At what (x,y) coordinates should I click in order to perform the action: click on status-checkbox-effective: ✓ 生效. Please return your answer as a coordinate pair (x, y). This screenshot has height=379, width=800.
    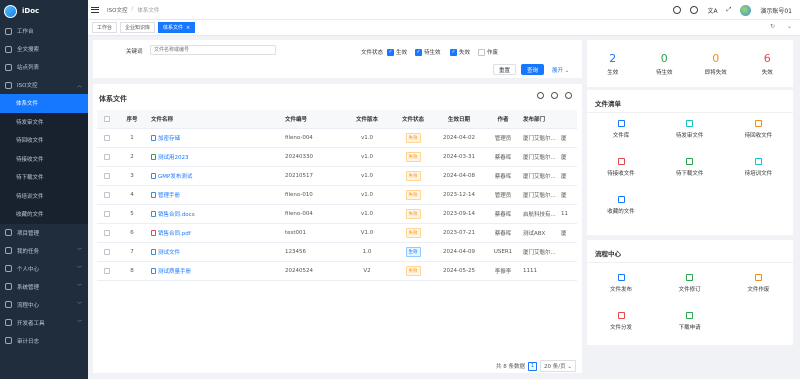
    Looking at the image, I should click on (397, 52).